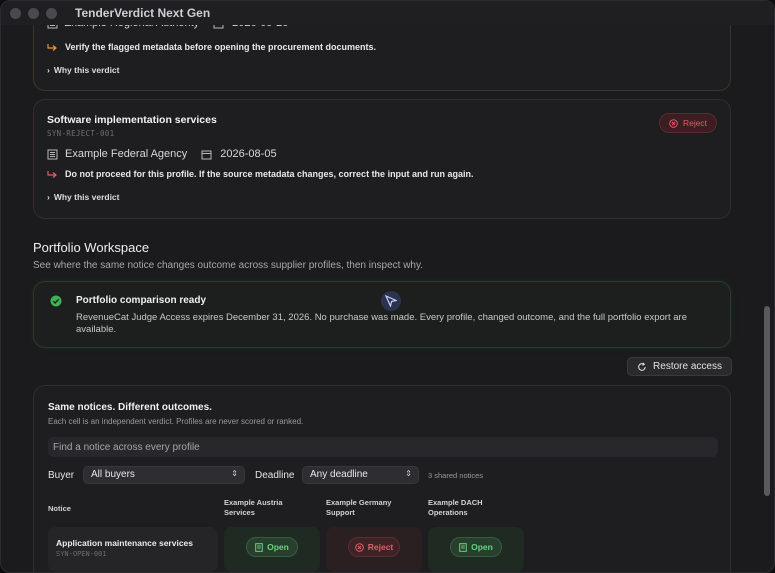 This screenshot has height=573, width=775. I want to click on buyer-select: All buyers ⇕, so click(164, 475).